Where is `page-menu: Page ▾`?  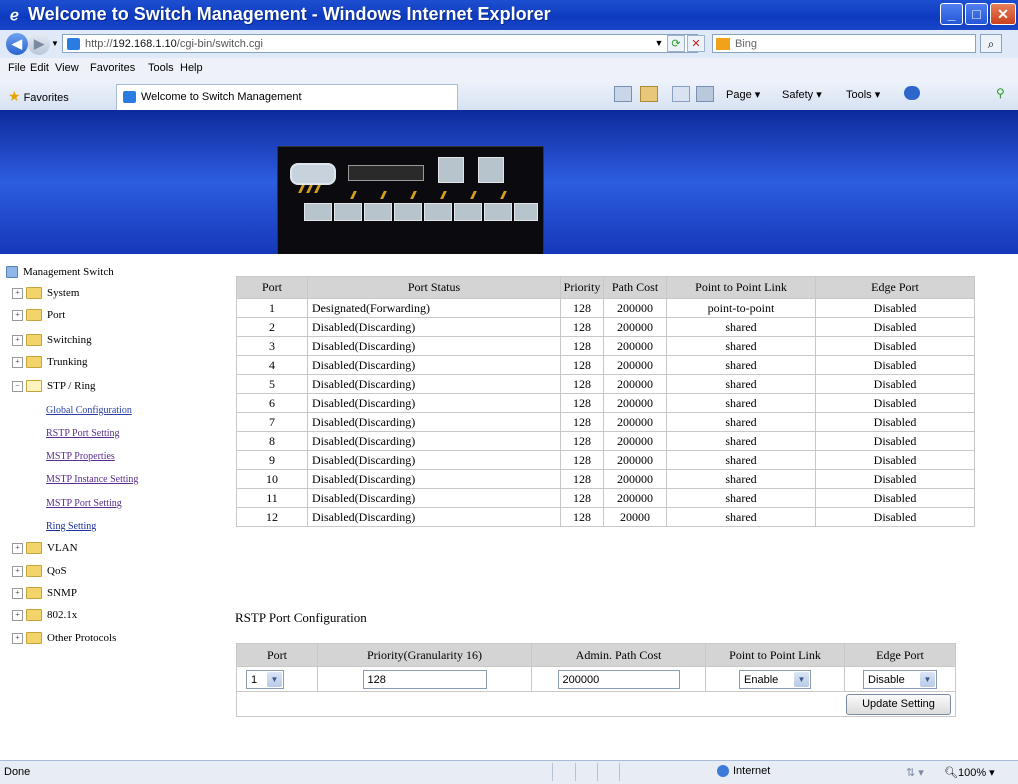 page-menu: Page ▾ is located at coordinates (743, 94).